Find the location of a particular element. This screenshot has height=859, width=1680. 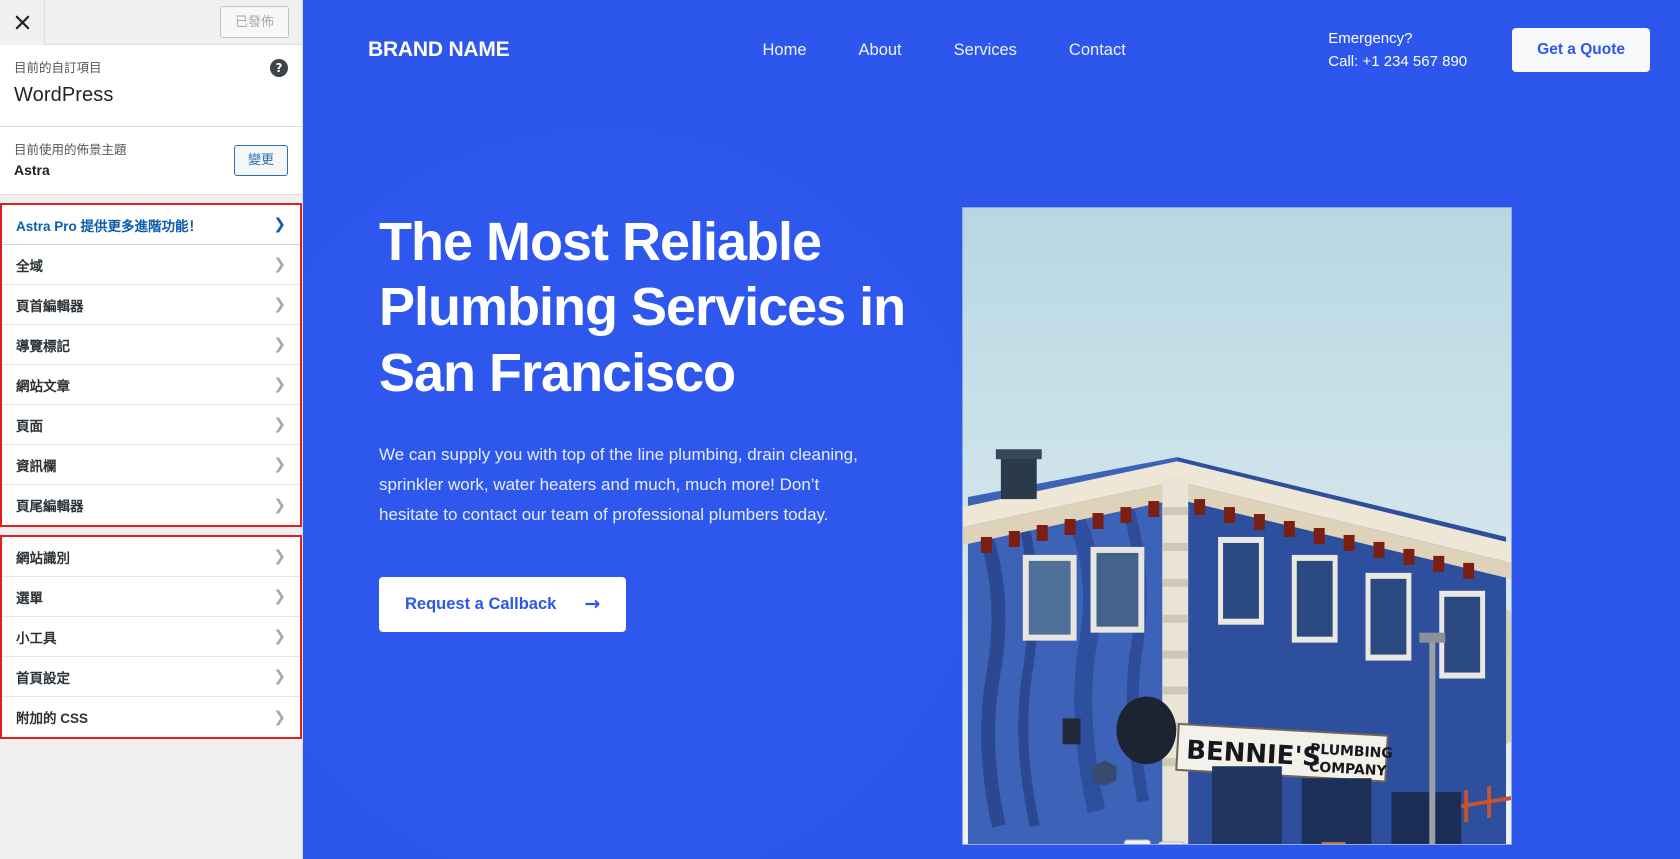

sidebar-item-blog: 網站文章 ❯ is located at coordinates (151, 385).